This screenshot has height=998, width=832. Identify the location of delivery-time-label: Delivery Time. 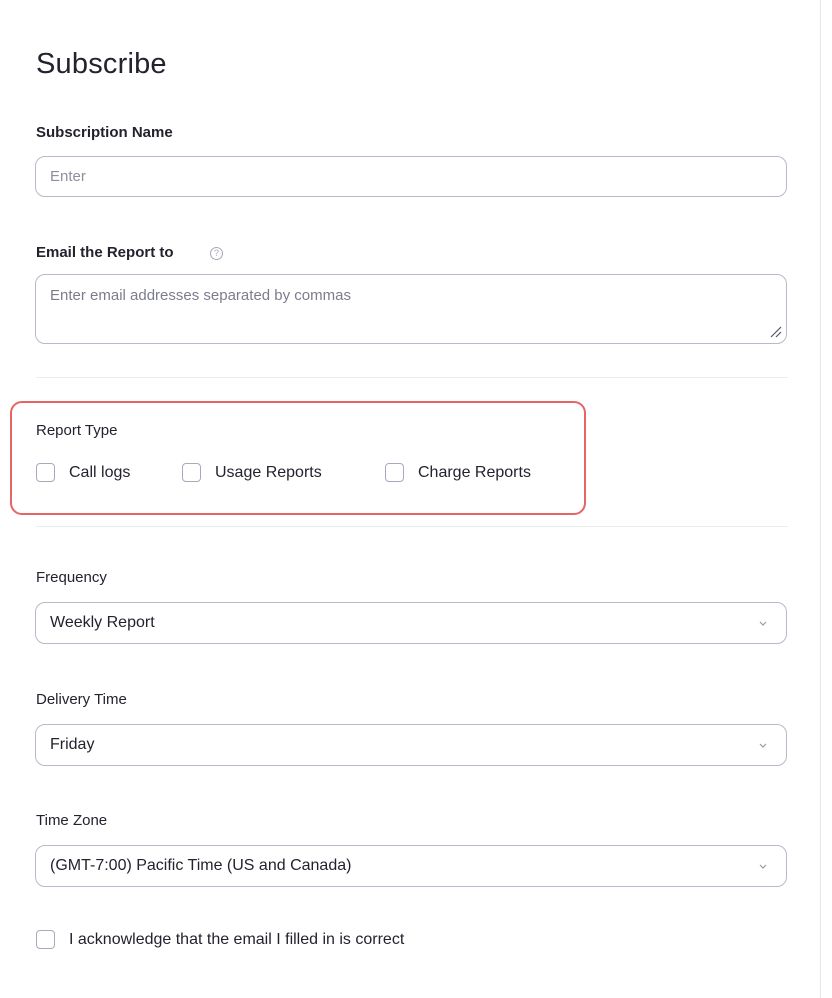
(81, 699).